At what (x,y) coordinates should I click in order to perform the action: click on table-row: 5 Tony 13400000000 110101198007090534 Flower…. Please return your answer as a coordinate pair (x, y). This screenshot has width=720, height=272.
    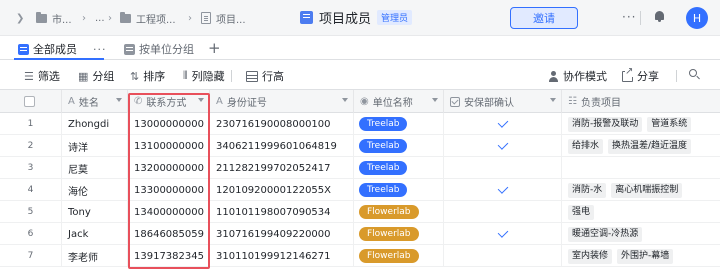
    Looking at the image, I should click on (360, 212).